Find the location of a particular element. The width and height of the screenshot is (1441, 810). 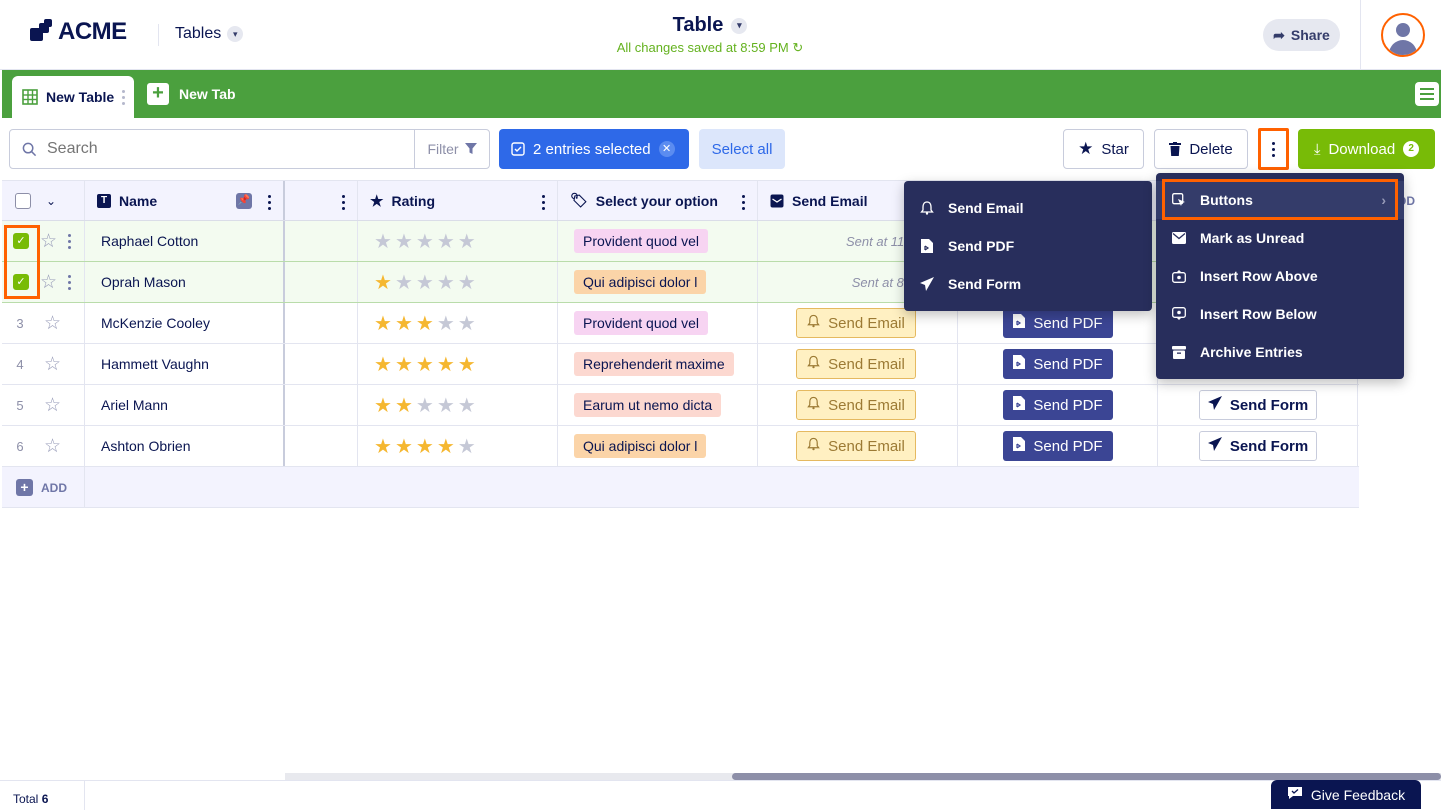

submenu-send-form: Send Form is located at coordinates (1028, 284).